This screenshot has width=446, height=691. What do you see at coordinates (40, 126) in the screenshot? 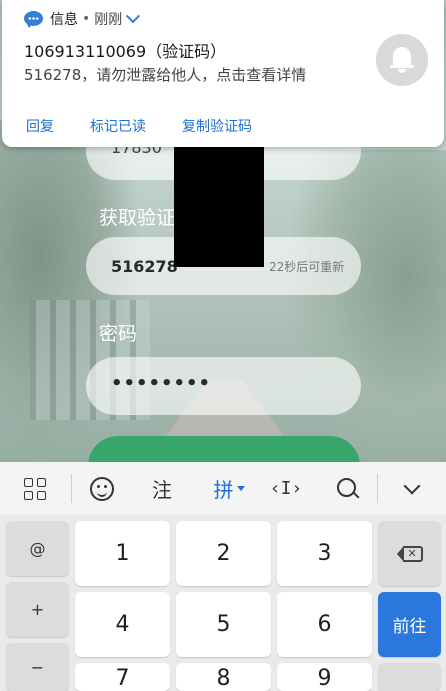
I see `reply-button: 回复` at bounding box center [40, 126].